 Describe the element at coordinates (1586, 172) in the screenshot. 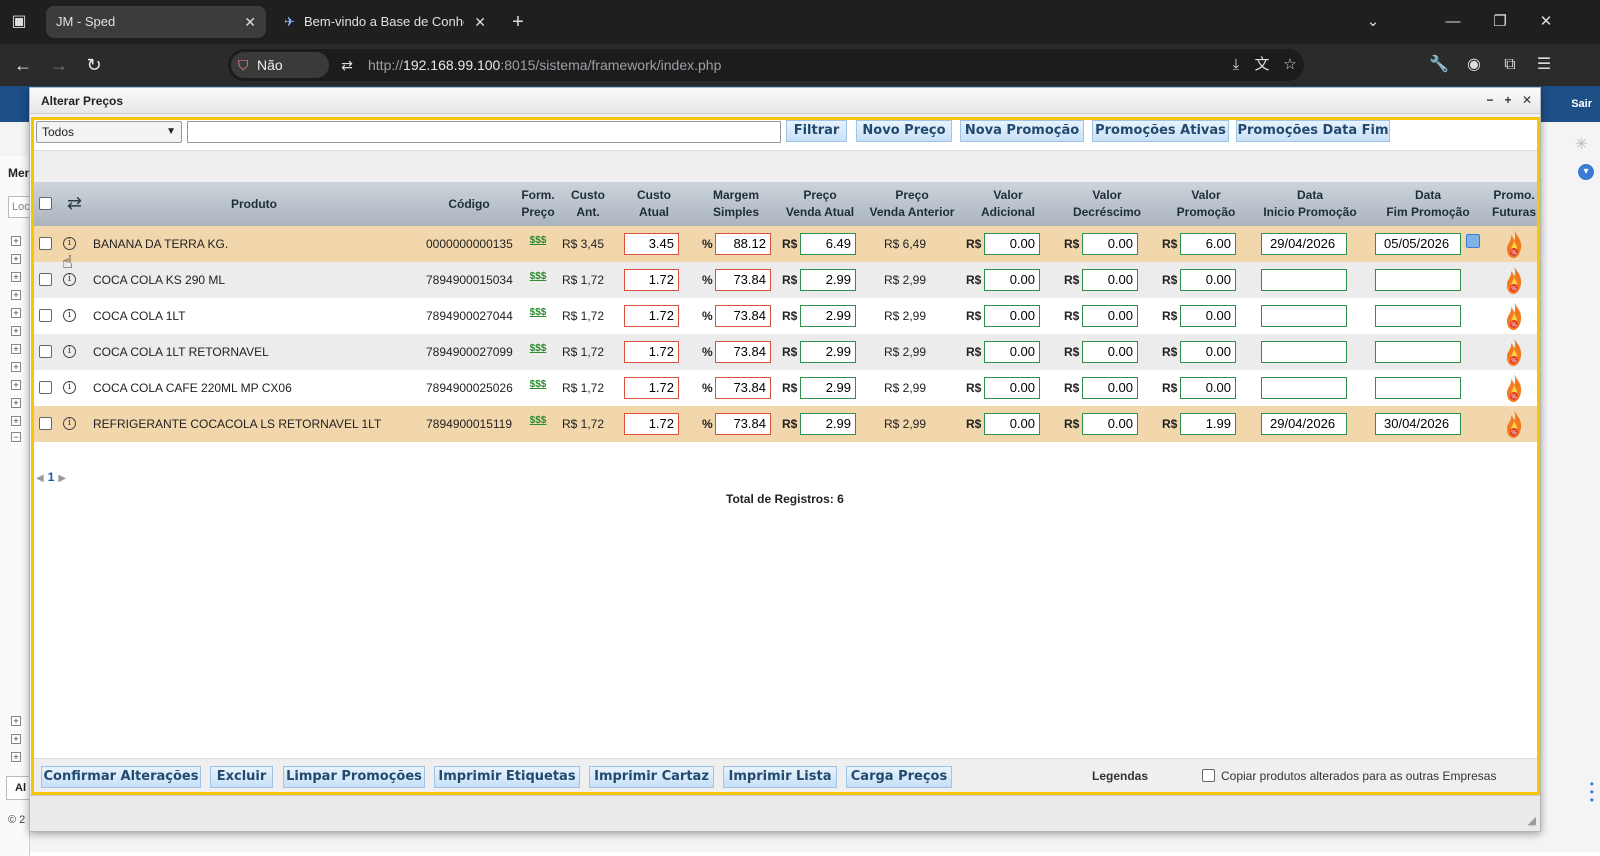

I see `chevron-down-icon: ▾` at that location.